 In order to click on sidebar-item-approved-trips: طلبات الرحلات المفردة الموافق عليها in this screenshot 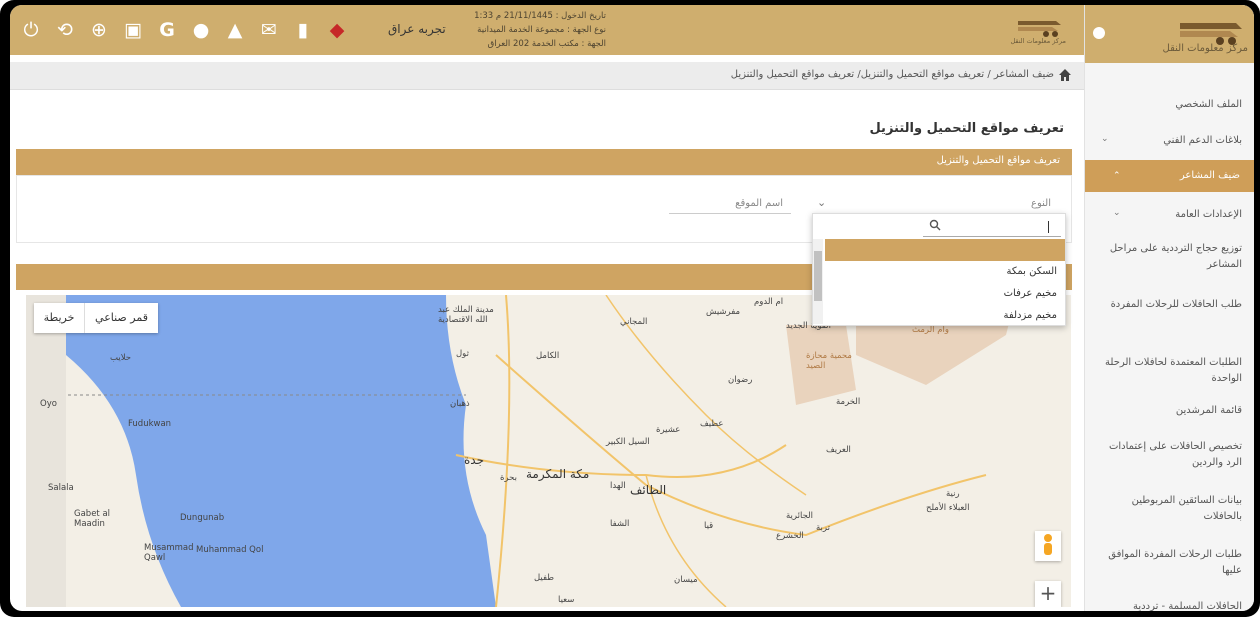, I will do `click(1168, 563)`.